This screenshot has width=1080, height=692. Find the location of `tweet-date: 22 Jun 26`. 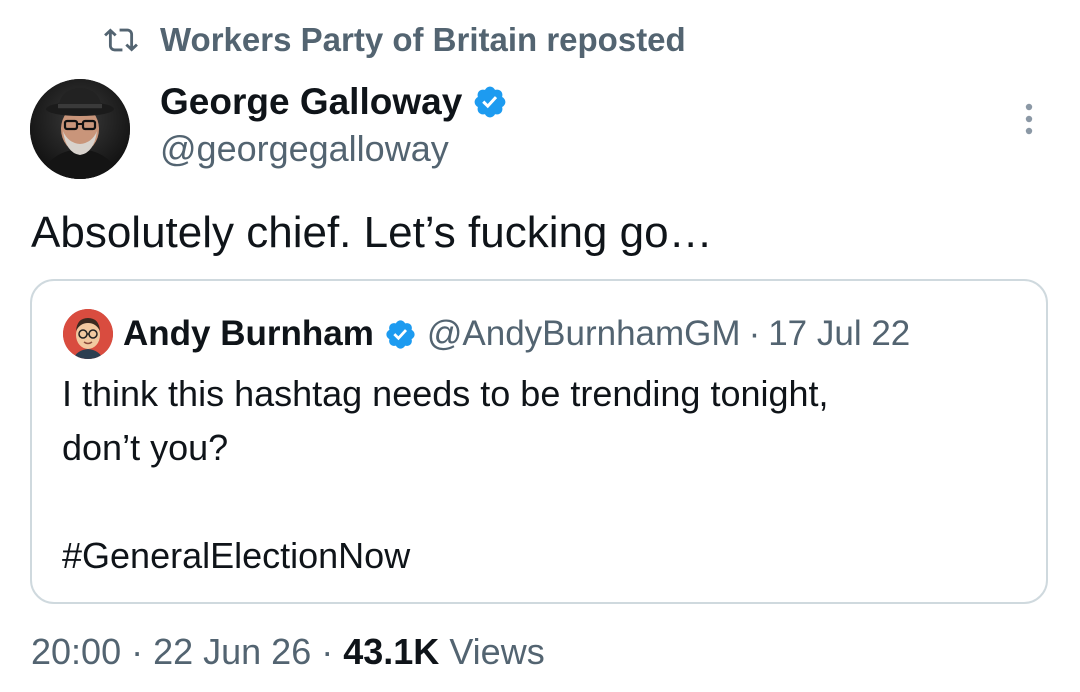

tweet-date: 22 Jun 26 is located at coordinates (232, 652).